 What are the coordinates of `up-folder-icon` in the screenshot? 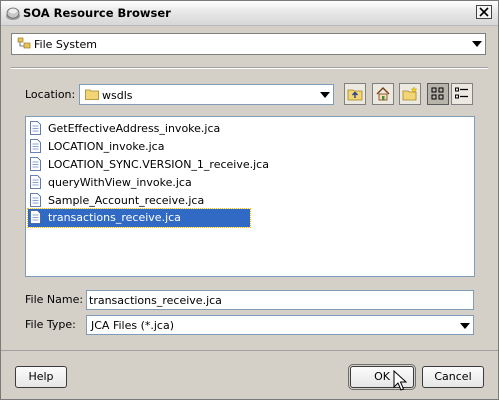 It's located at (355, 95).